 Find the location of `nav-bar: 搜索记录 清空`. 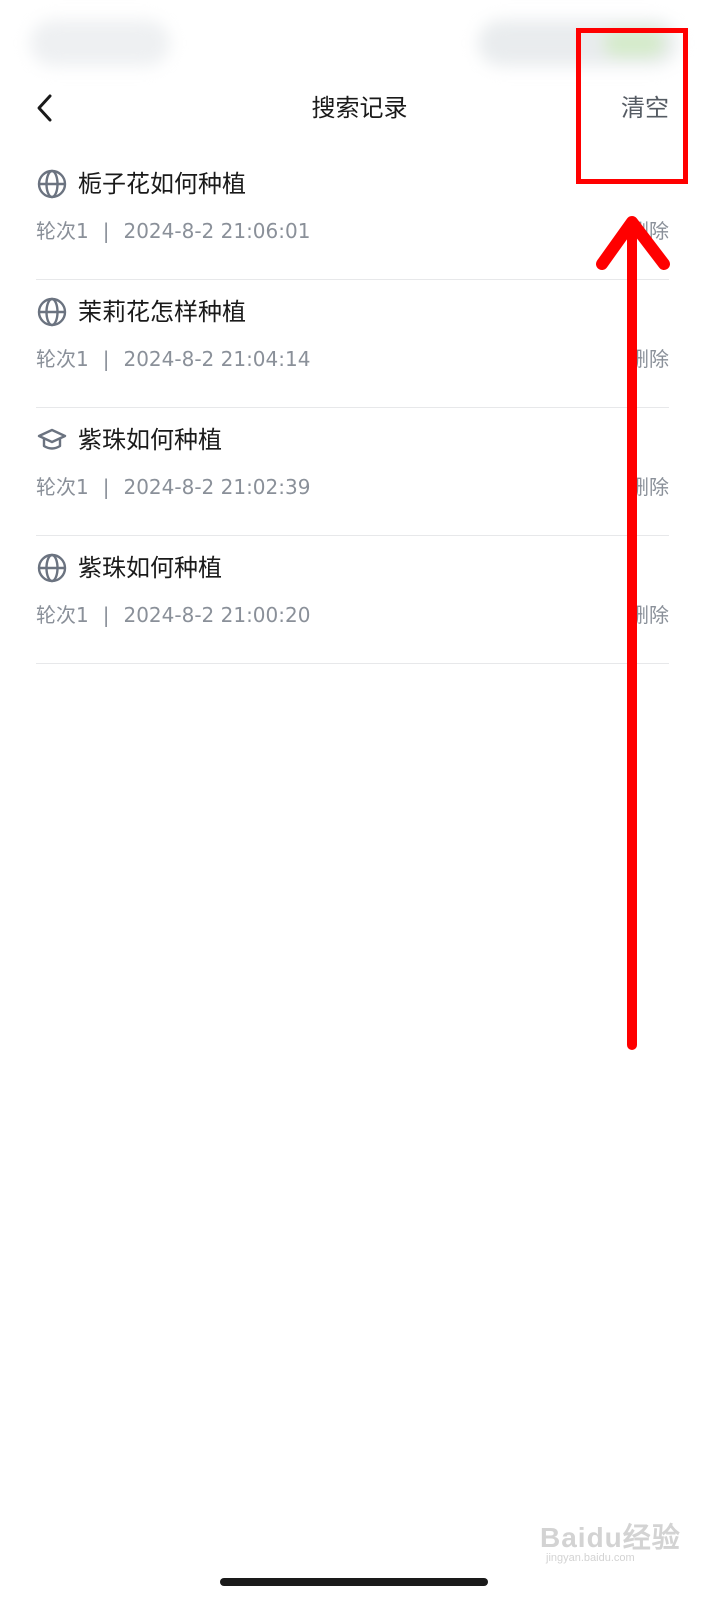

nav-bar: 搜索记录 清空 is located at coordinates (359, 108).